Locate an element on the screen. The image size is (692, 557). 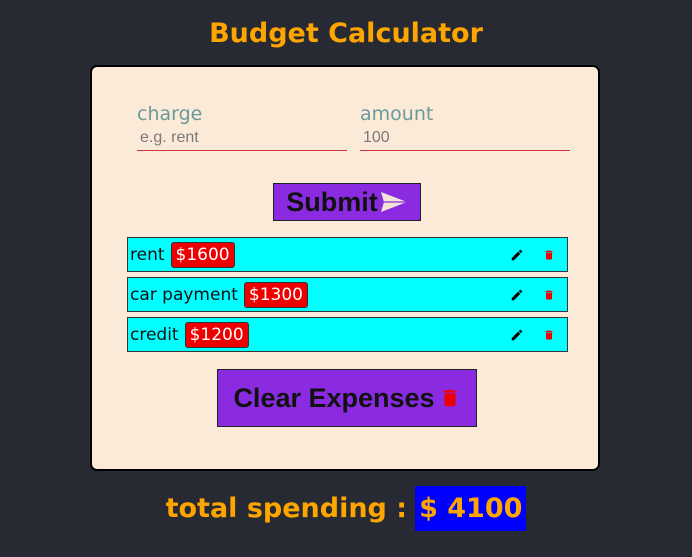
total-spending: total spending : $ 4100 is located at coordinates (346, 508).